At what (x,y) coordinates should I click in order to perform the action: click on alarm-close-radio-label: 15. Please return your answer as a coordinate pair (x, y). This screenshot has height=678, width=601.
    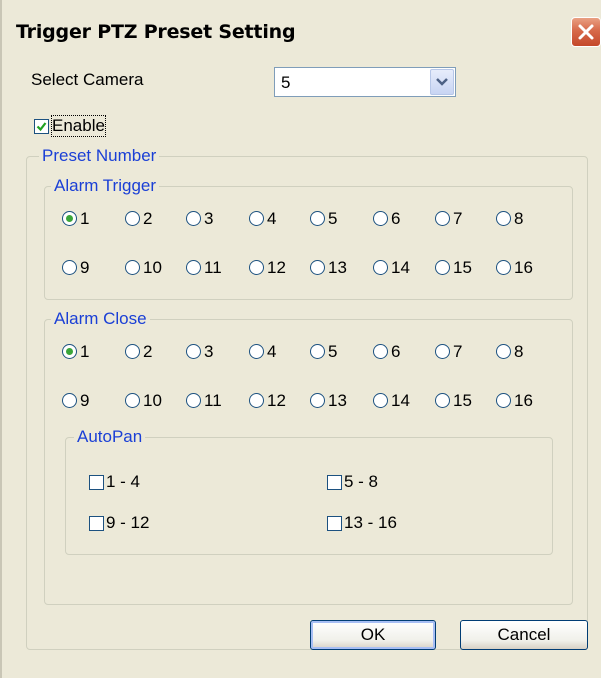
    Looking at the image, I should click on (462, 400).